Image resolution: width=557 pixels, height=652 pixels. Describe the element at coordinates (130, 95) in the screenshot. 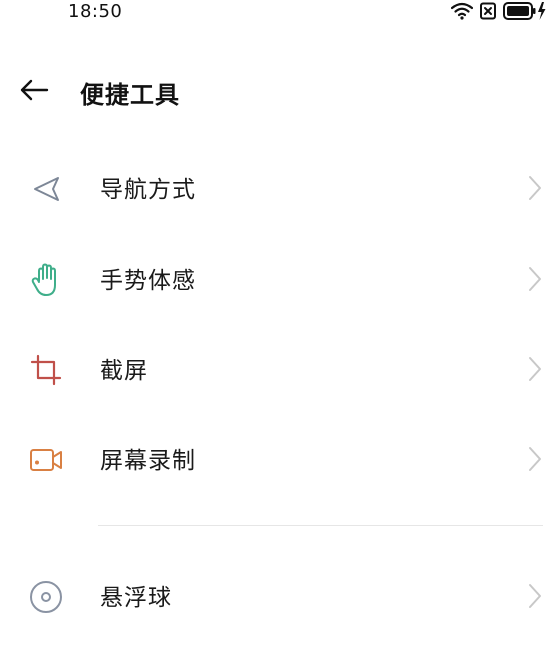

I see `page-title: 便捷工具` at that location.